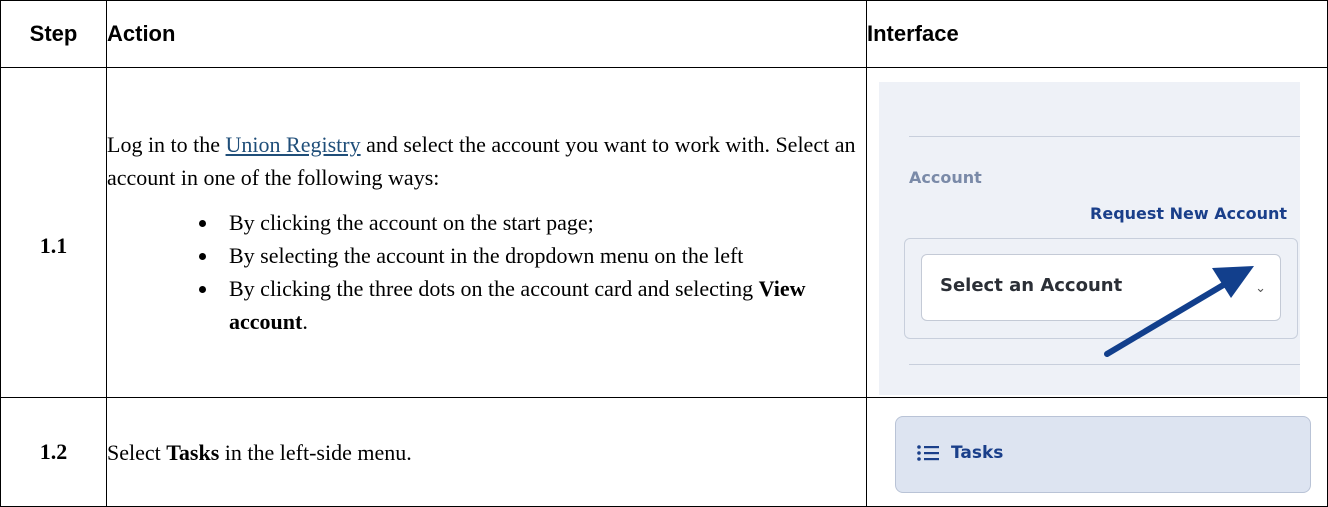 This screenshot has height=507, width=1328. Describe the element at coordinates (1103, 454) in the screenshot. I see `tasks-menu-item: Tasks` at that location.